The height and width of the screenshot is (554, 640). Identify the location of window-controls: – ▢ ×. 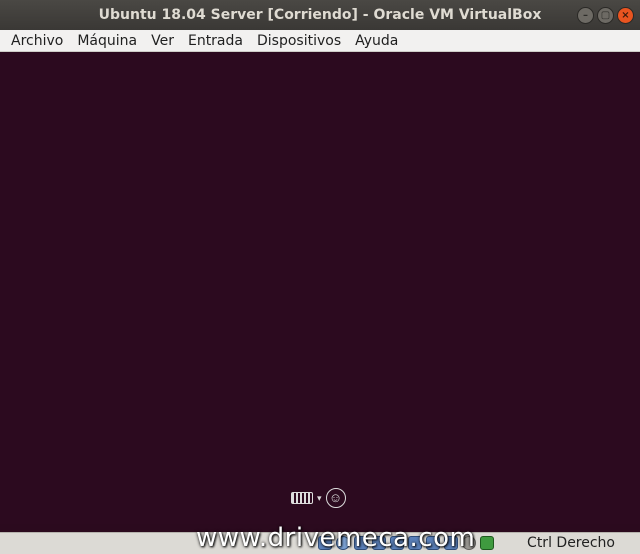
(605, 15).